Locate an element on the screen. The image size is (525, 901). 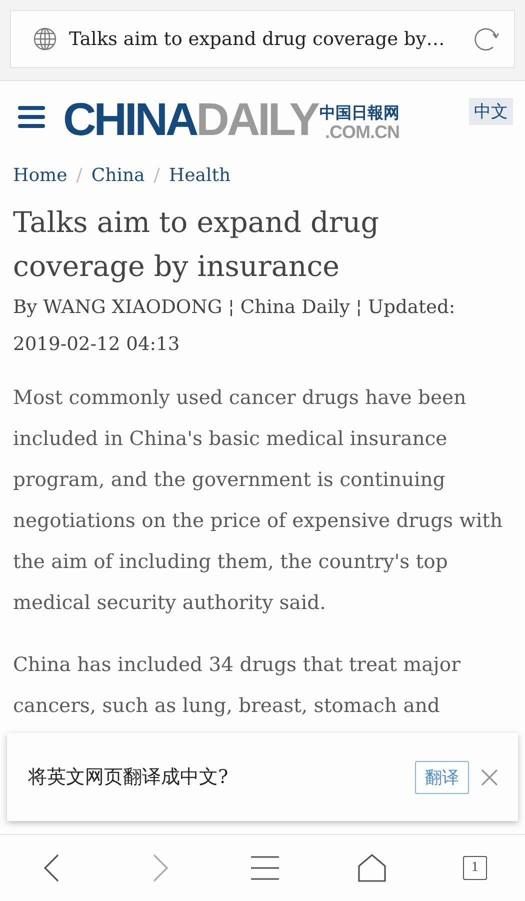
home-icon is located at coordinates (371, 868).